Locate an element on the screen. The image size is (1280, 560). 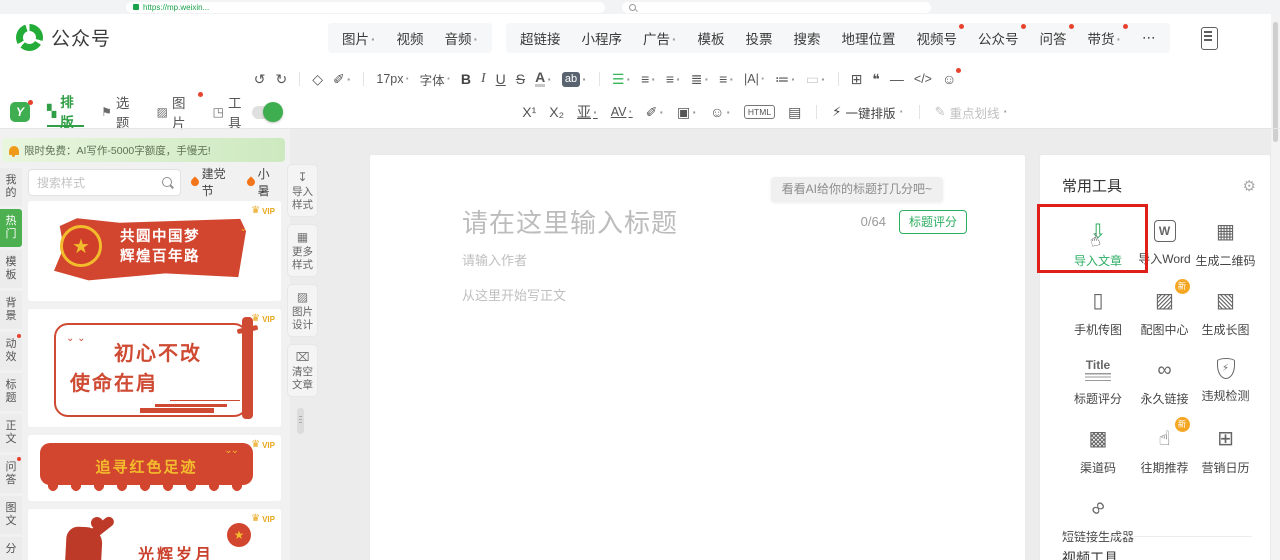
toolbar-button: 17px is located at coordinates (392, 79).